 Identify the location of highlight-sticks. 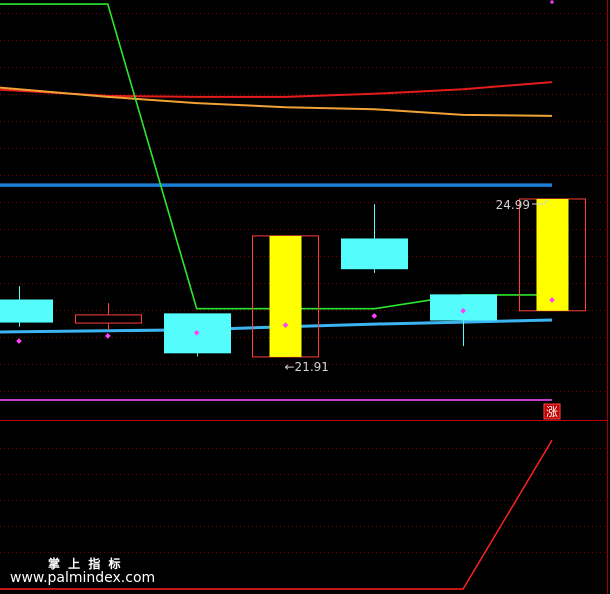
(419, 277).